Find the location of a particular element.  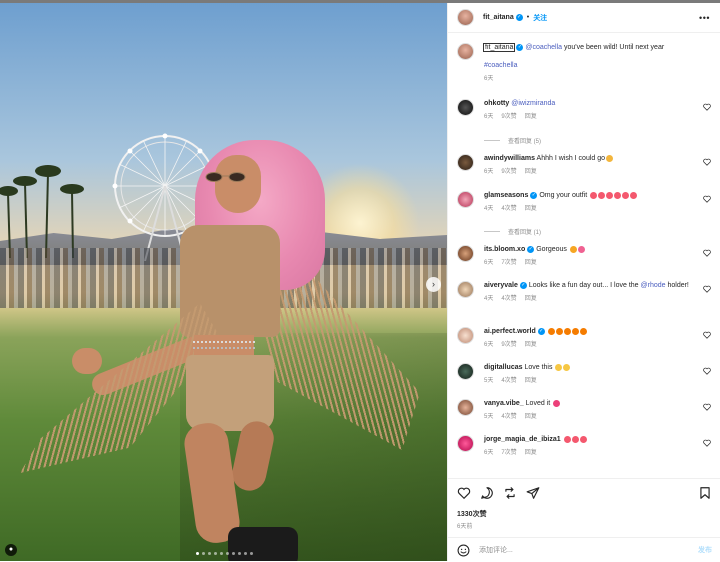

comment-author: its.bloom.xo is located at coordinates (504, 249).